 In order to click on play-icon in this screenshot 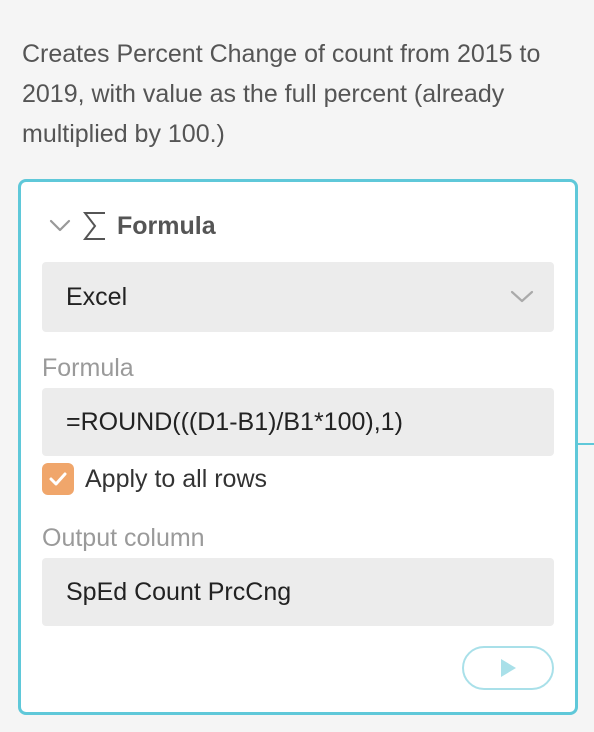, I will do `click(508, 668)`.